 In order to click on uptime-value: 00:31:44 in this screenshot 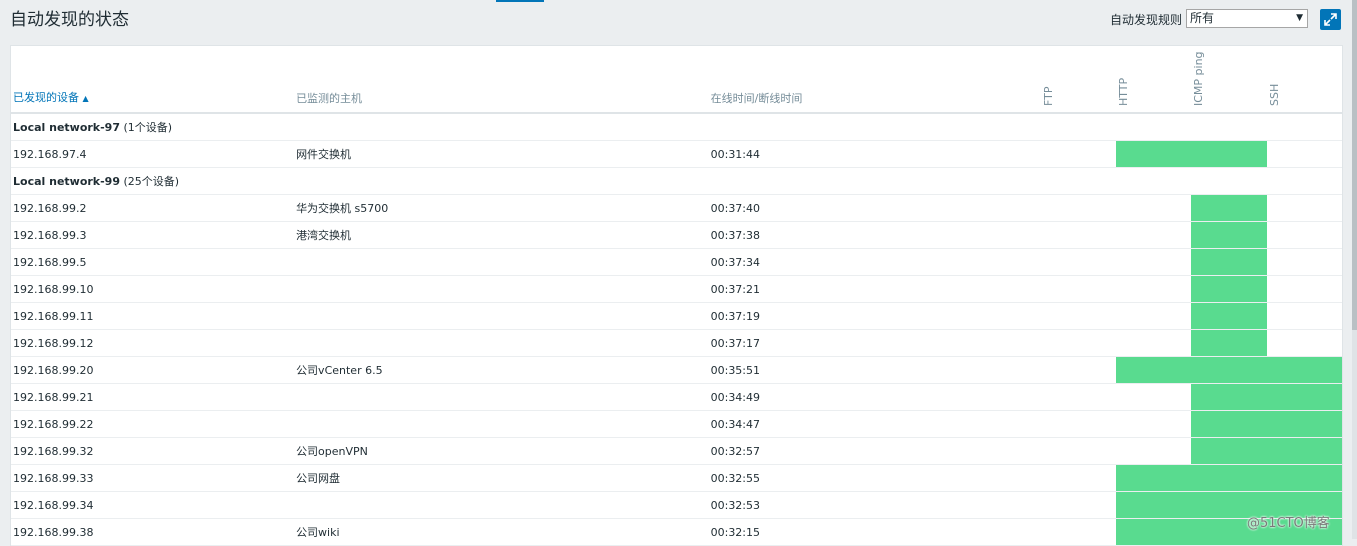, I will do `click(874, 154)`.